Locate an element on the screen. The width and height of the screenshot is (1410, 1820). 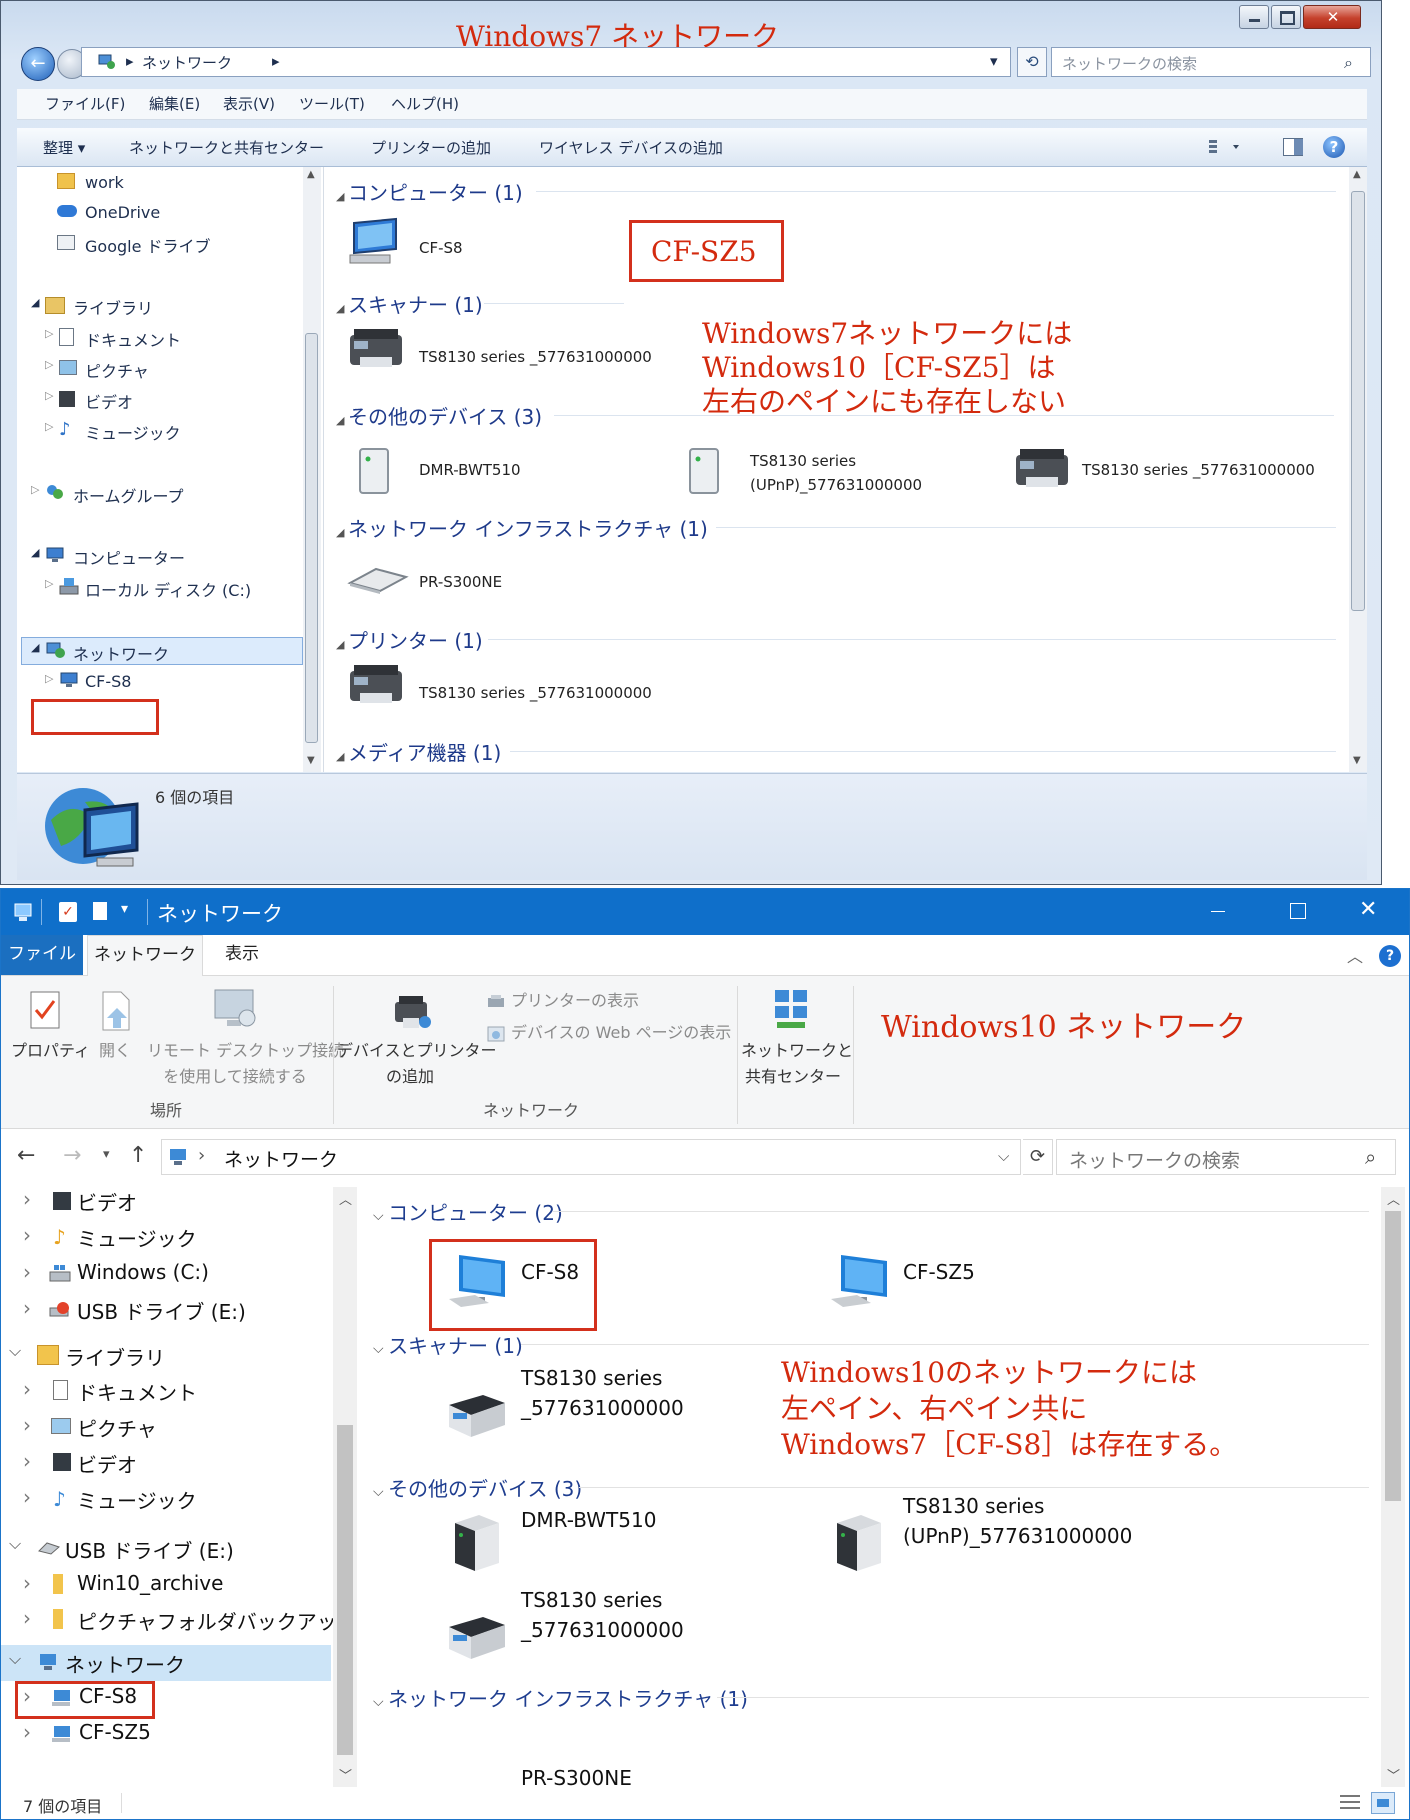
group-other-devices: ⌵ その他のデバイス (3) is located at coordinates (477, 1487).